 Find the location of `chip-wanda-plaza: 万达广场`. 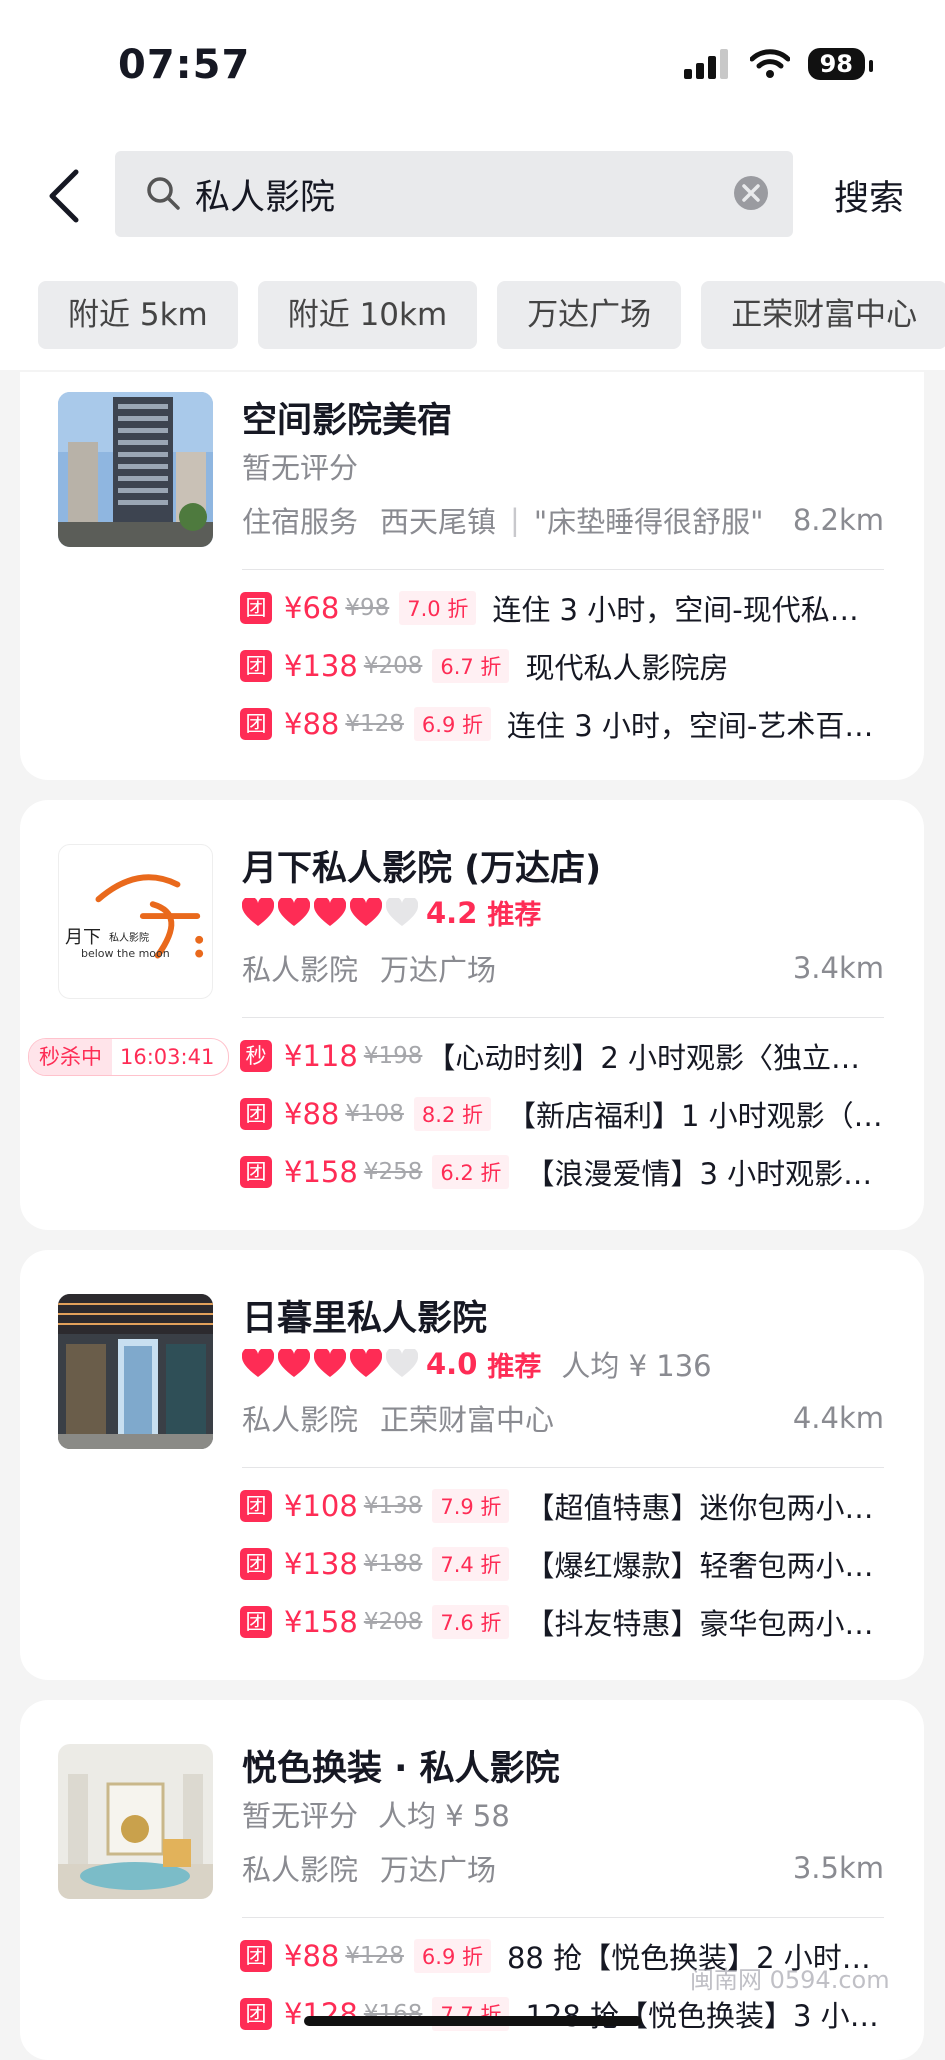

chip-wanda-plaza: 万达广场 is located at coordinates (589, 315).